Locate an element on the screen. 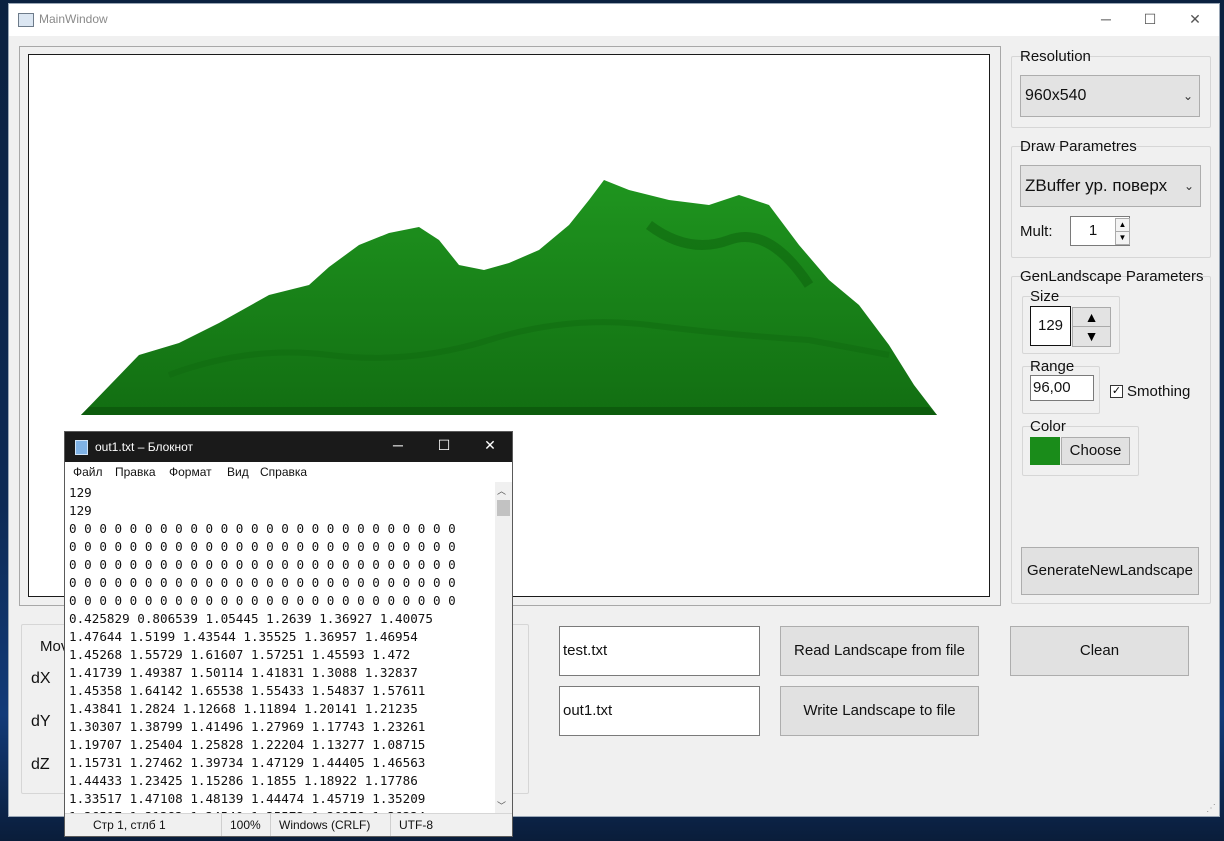  minimize-button: ─ is located at coordinates (1106, 20).